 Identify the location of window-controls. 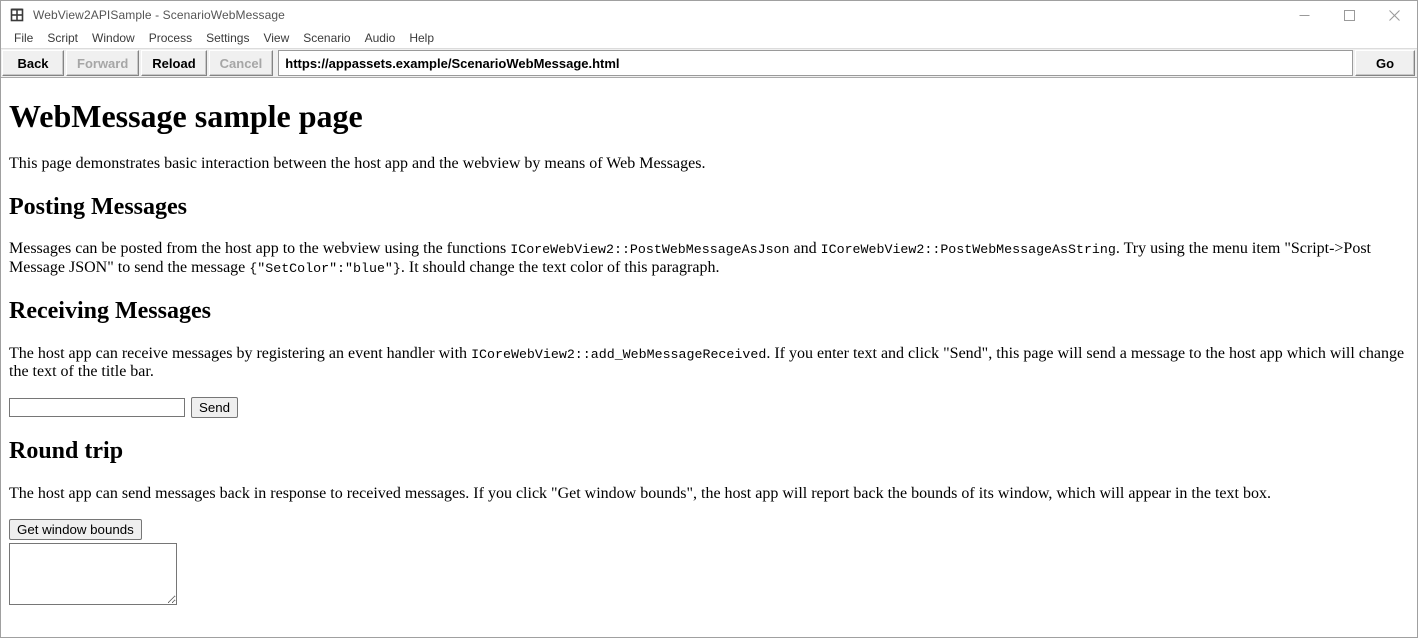
(1349, 15).